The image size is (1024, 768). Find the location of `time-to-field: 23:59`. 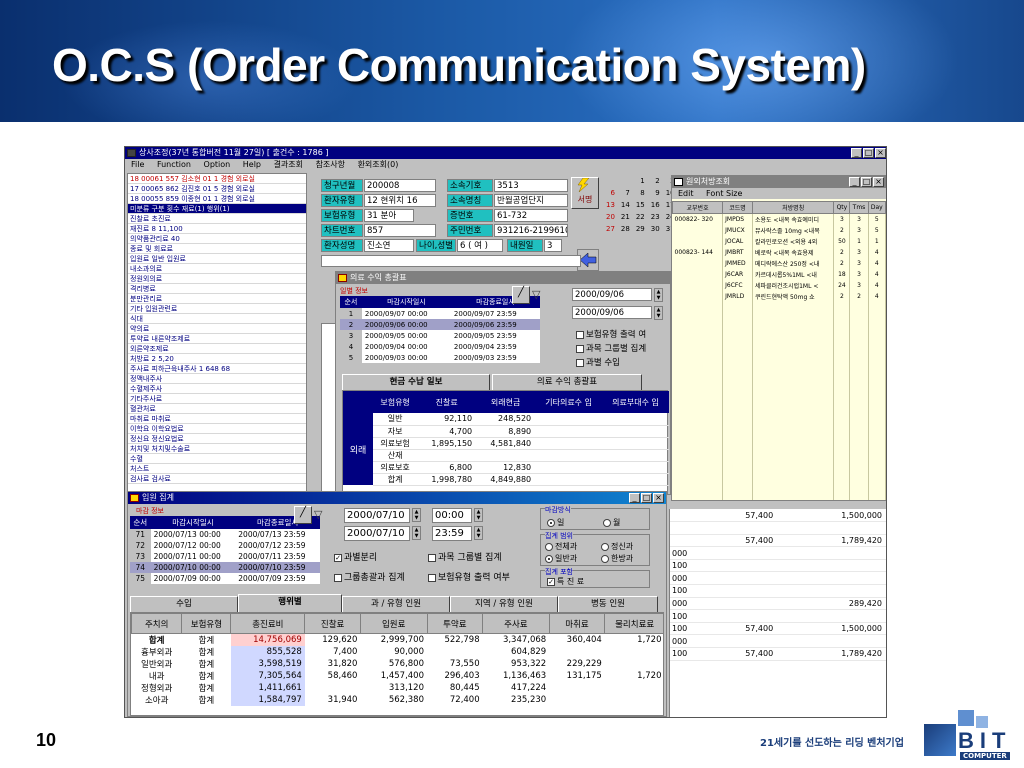

time-to-field: 23:59 is located at coordinates (452, 533).